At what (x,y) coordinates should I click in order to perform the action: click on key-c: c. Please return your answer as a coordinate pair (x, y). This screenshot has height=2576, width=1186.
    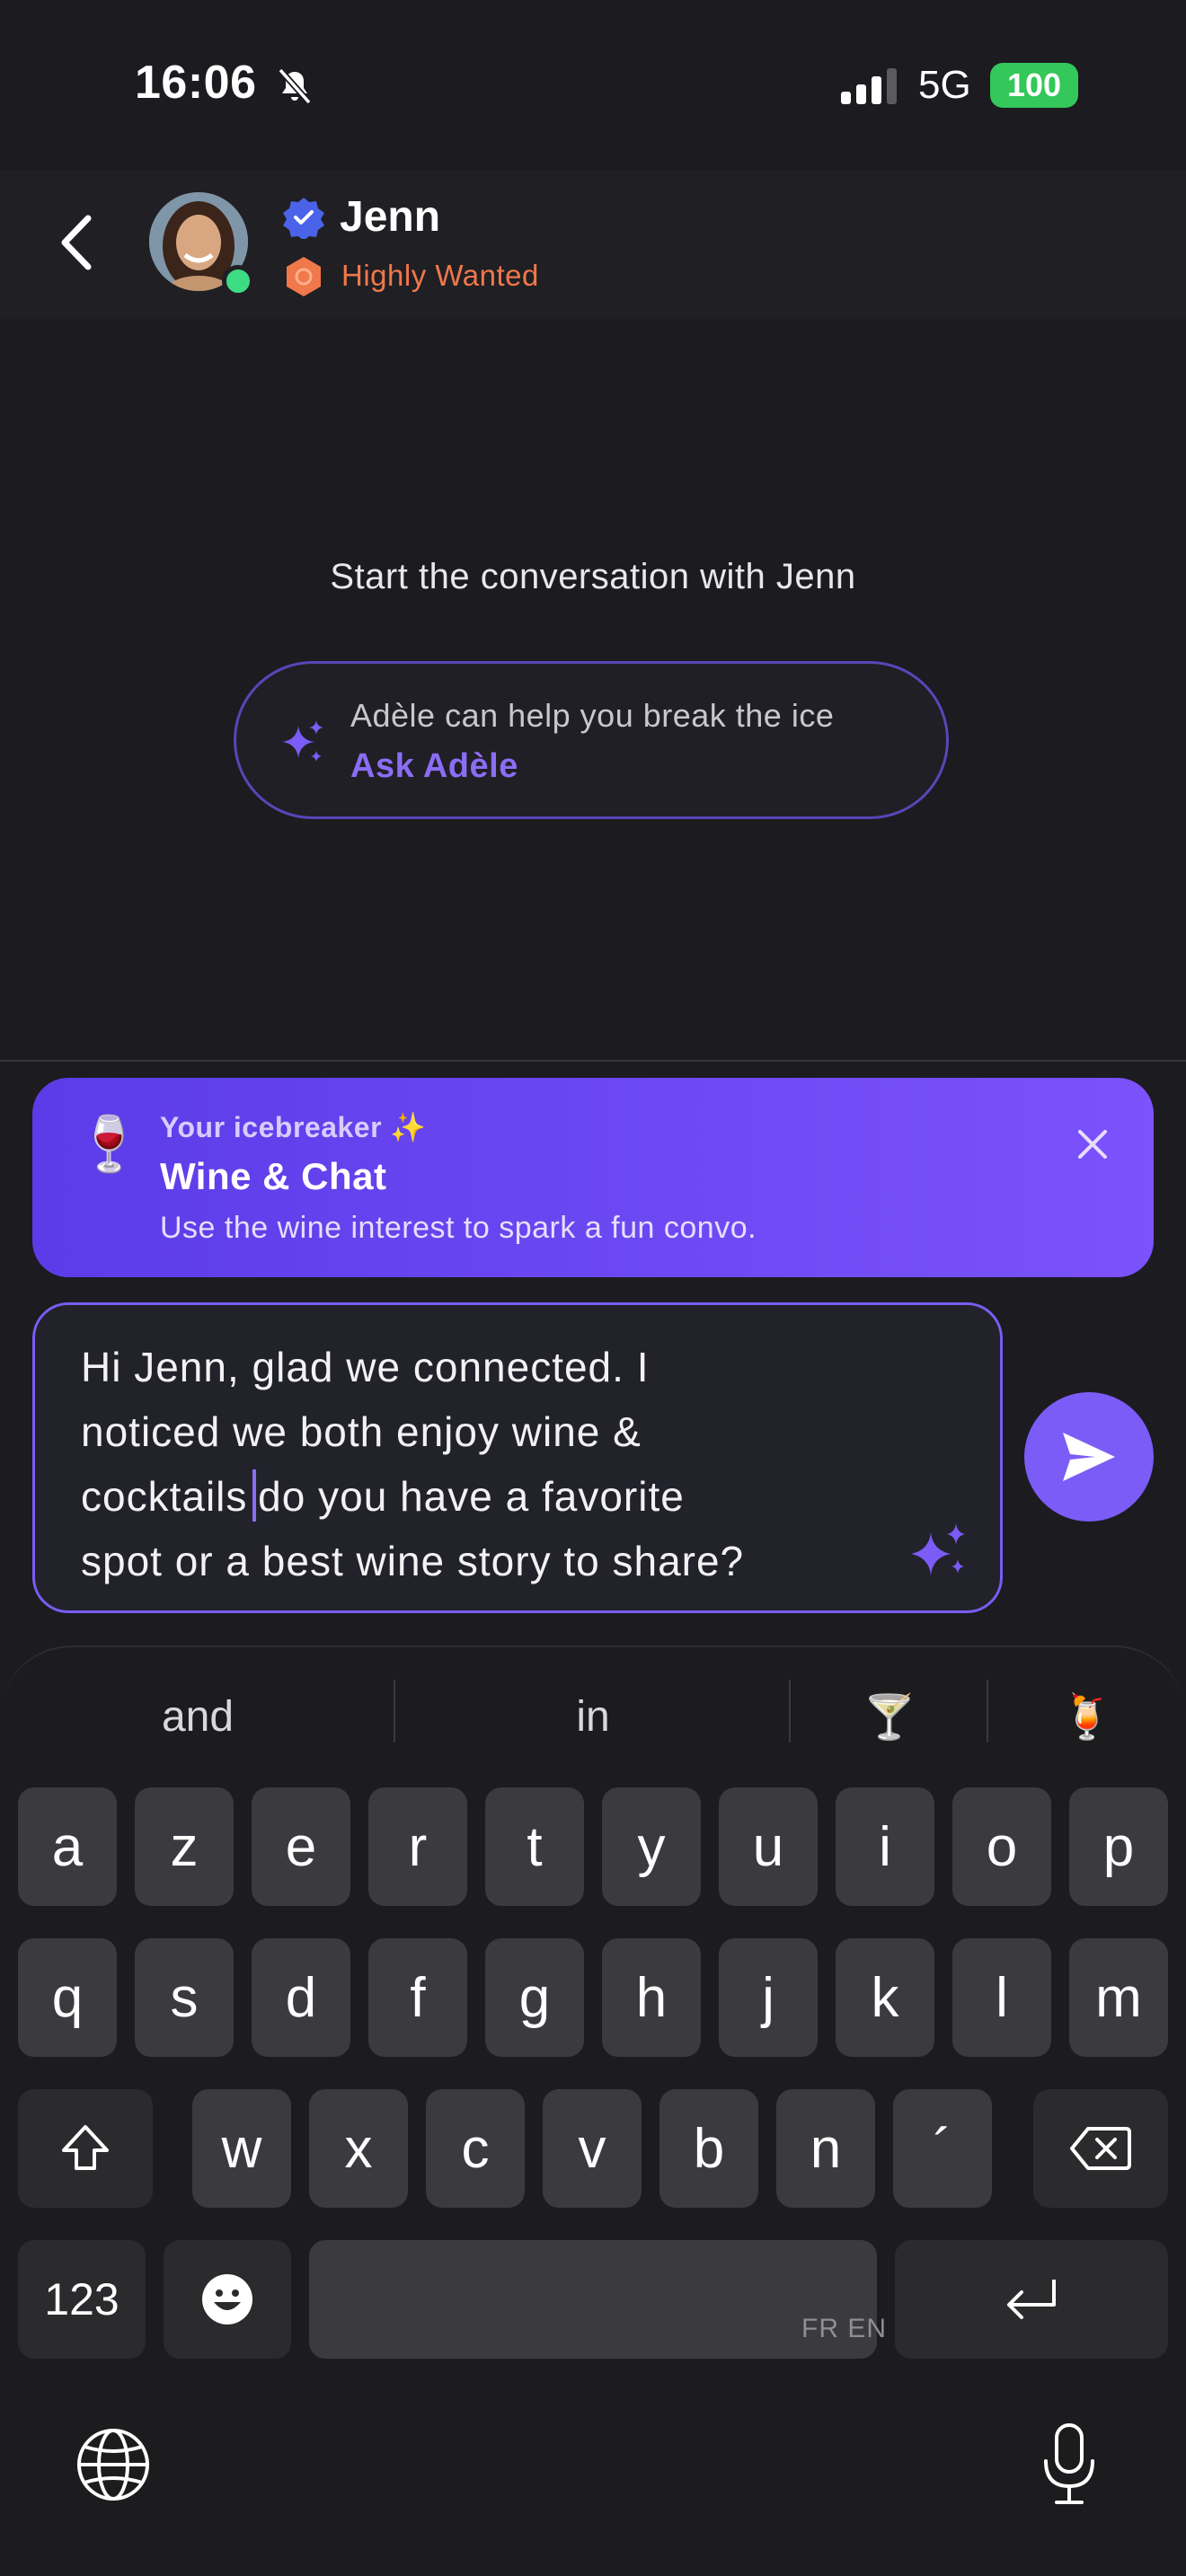
    Looking at the image, I should click on (475, 2148).